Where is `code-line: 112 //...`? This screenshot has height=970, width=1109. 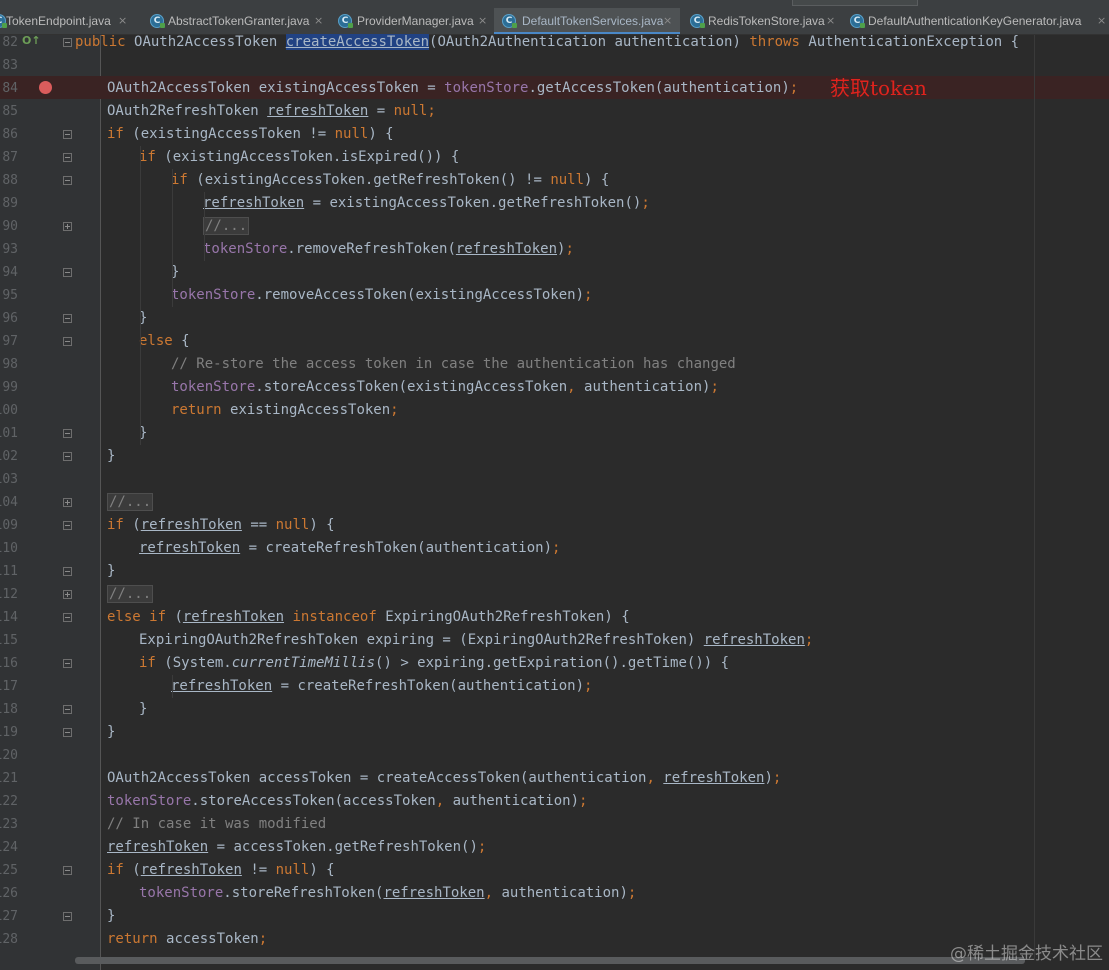 code-line: 112 //... is located at coordinates (517, 594).